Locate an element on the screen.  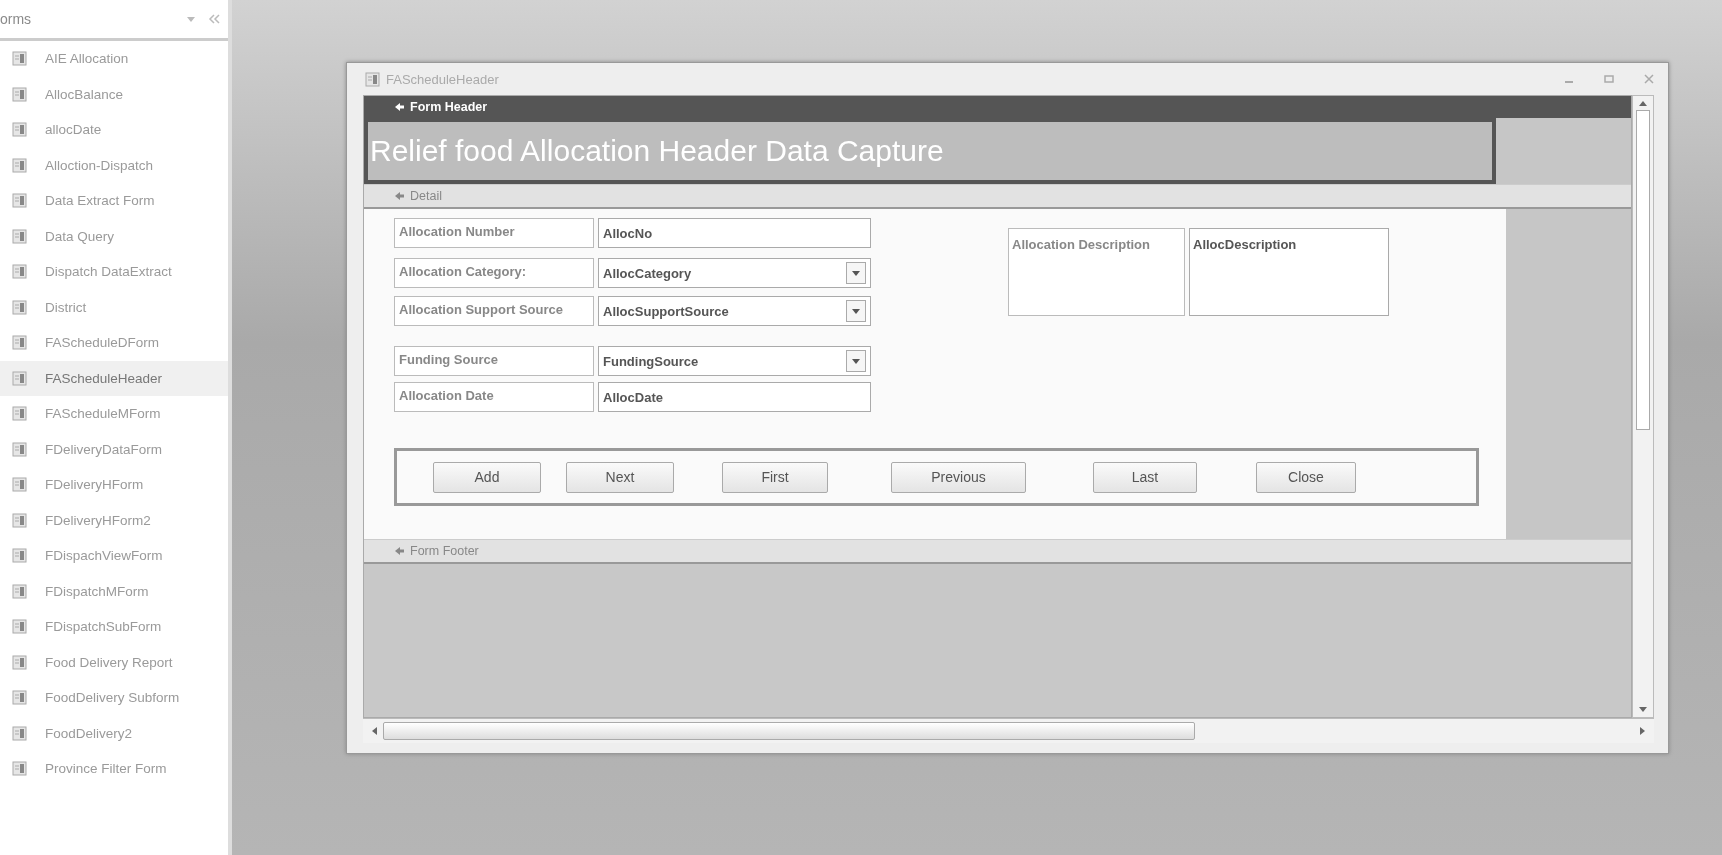
horizontal-scrollbar is located at coordinates (1008, 730).